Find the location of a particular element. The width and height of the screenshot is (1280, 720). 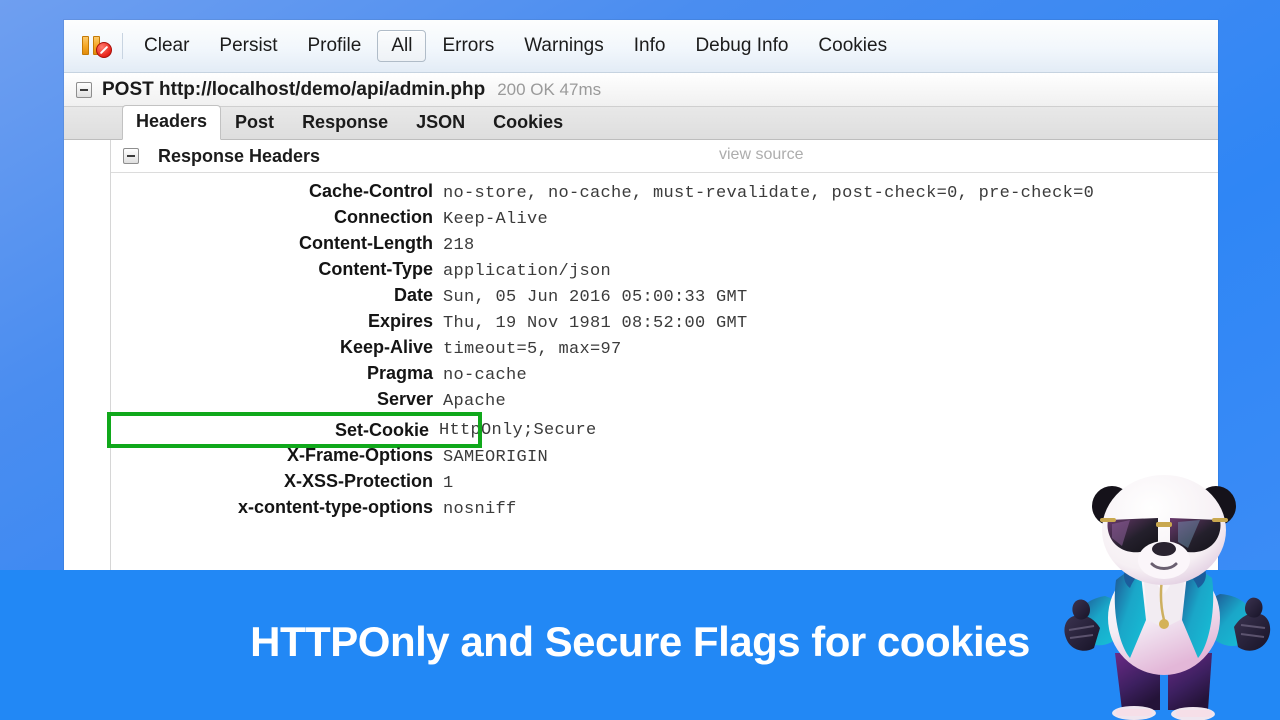

table-row: Connection Keep-Alive is located at coordinates (664, 220).